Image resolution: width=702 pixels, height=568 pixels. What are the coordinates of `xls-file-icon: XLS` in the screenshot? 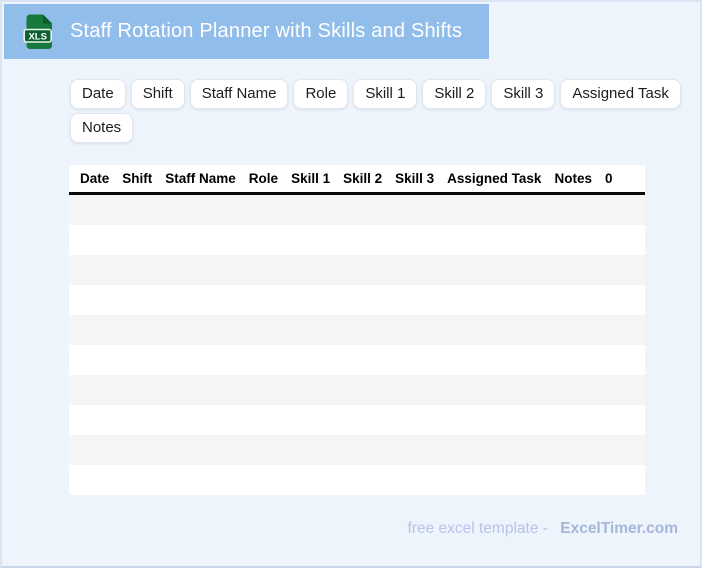 It's located at (38, 32).